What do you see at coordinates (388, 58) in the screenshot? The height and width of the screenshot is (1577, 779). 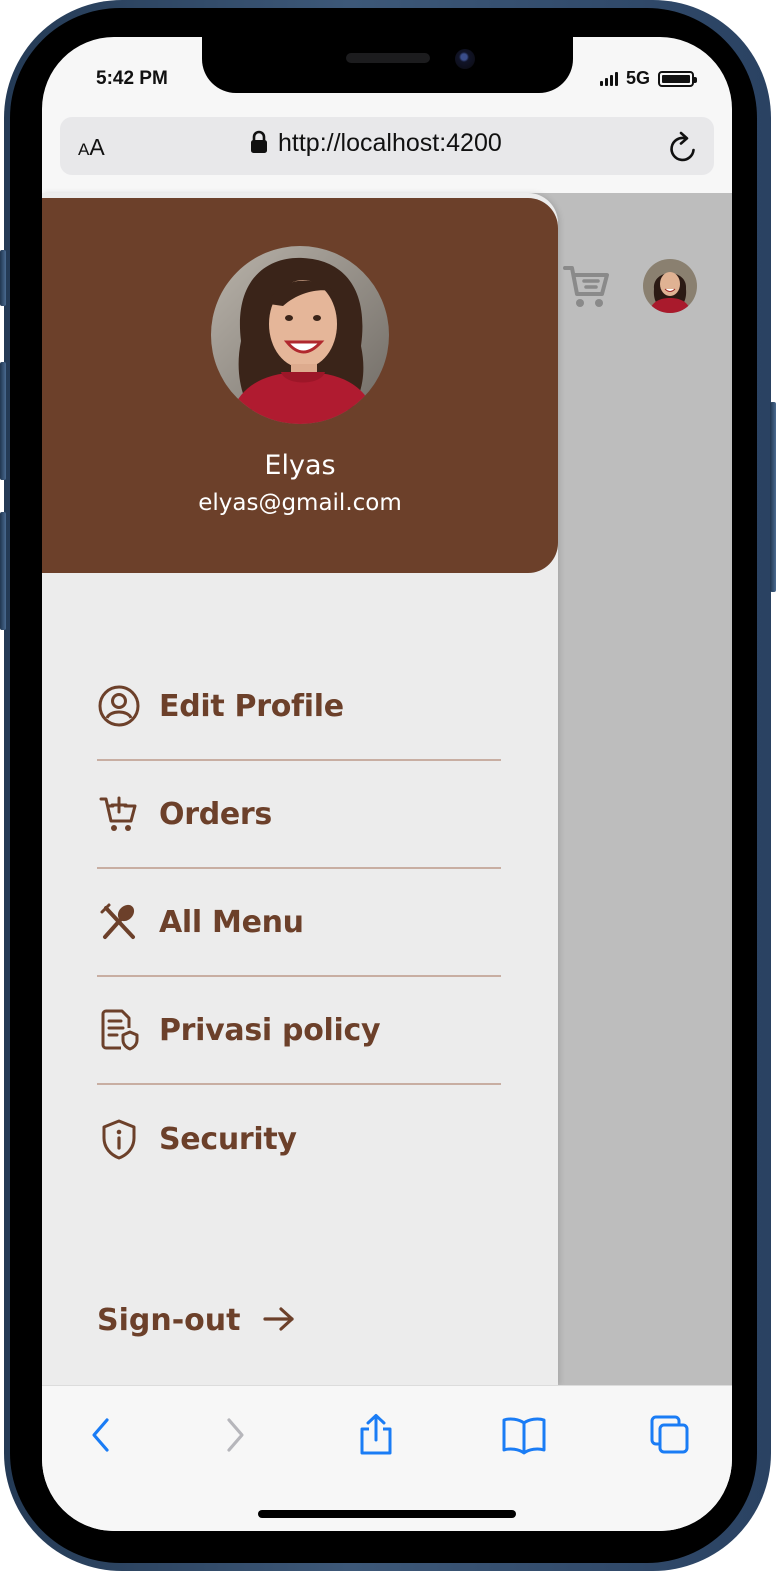 I see `earpiece-speaker` at bounding box center [388, 58].